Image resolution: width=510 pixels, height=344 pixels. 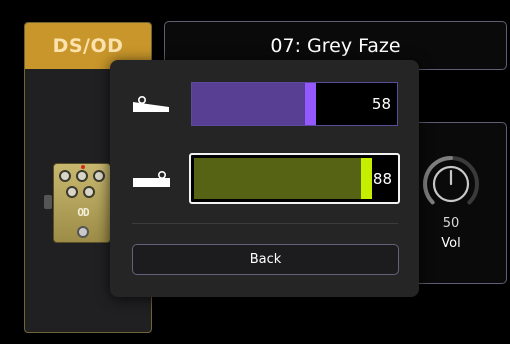 I want to click on back-button-label: Back, so click(x=265, y=259).